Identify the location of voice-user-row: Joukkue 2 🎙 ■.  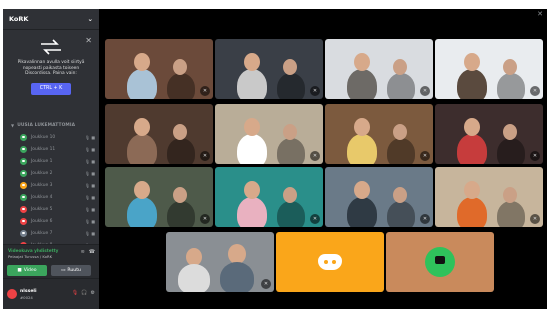
(51, 173).